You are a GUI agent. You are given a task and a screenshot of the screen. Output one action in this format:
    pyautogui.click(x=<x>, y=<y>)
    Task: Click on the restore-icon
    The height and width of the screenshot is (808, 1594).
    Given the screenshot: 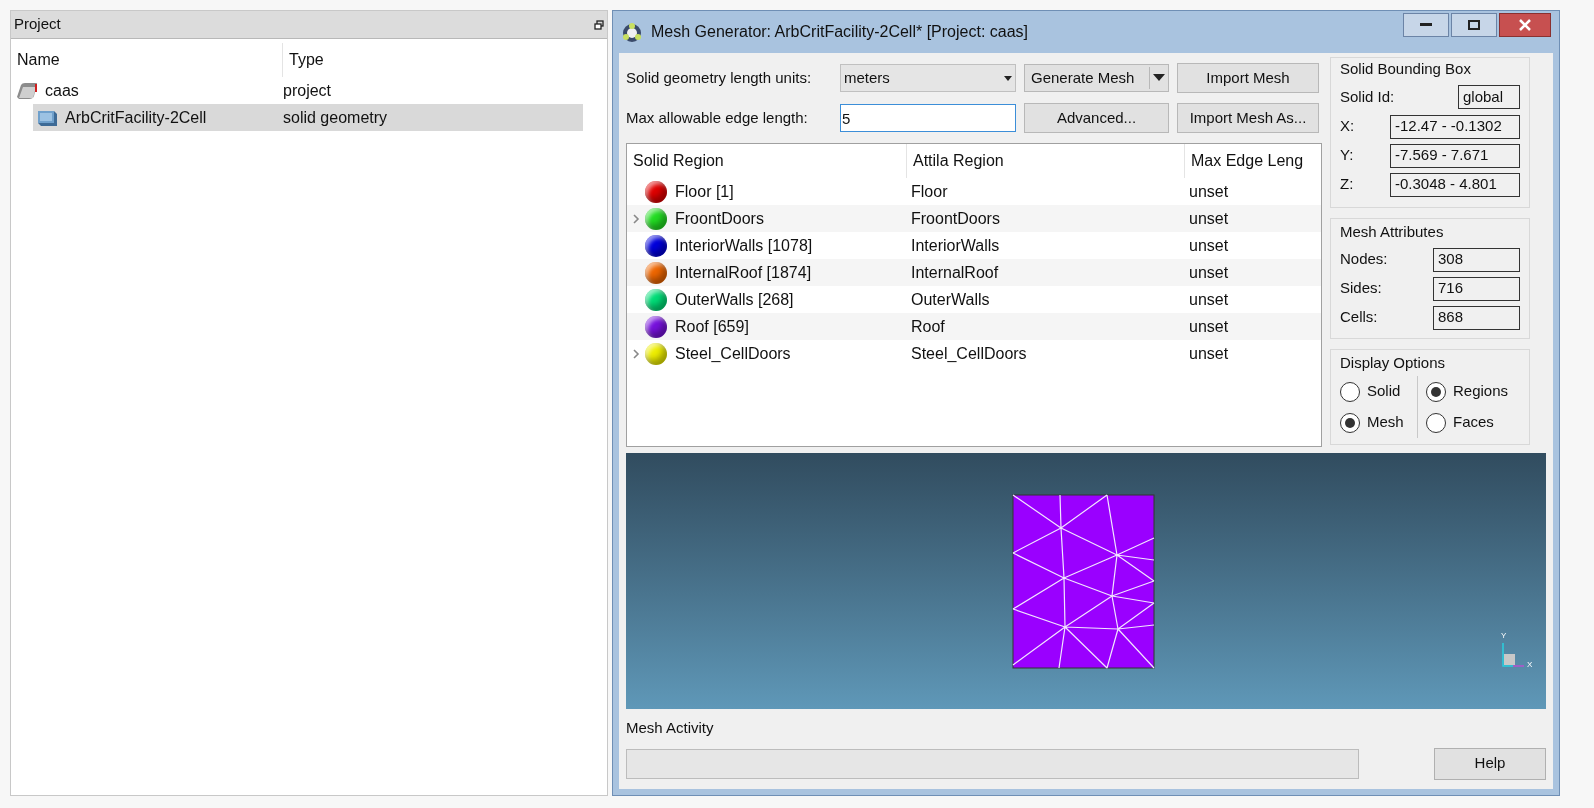 What is the action you would take?
    pyautogui.click(x=599, y=24)
    